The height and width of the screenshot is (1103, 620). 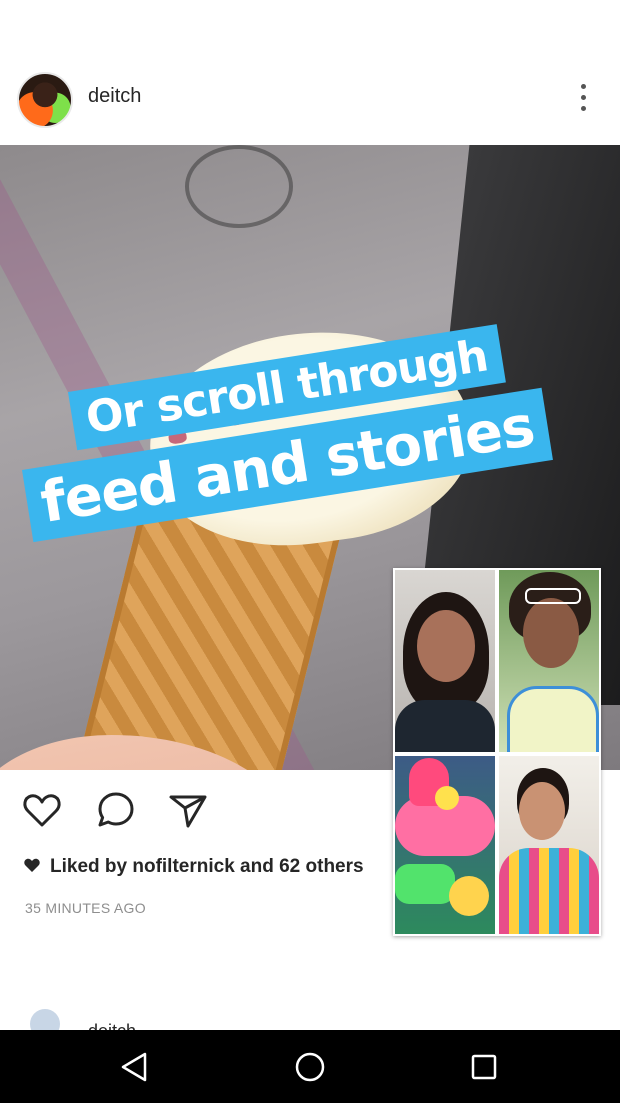 I want to click on photo-bicycle, so click(x=239, y=186).